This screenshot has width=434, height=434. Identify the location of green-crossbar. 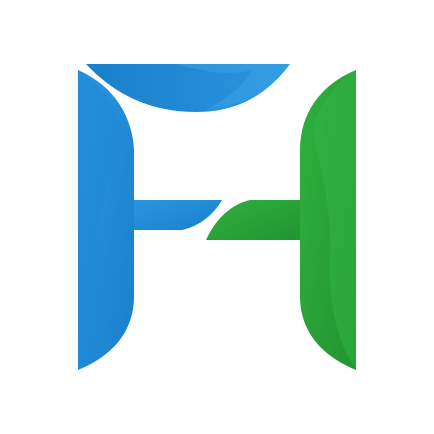
(253, 220).